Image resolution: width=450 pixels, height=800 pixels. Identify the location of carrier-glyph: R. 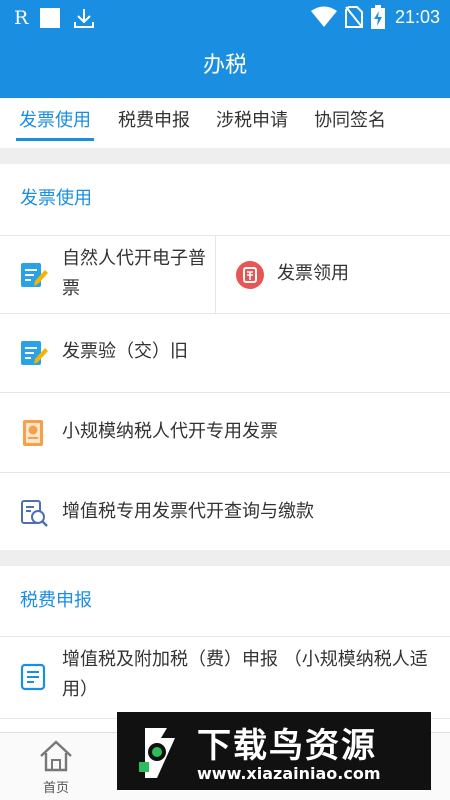
(21, 18).